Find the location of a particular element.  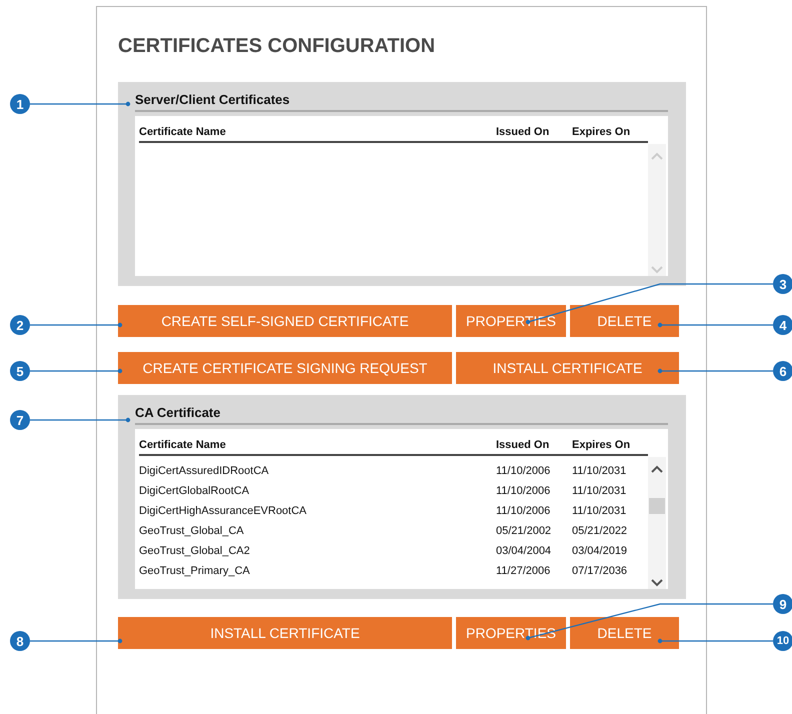

table-cell-text: GeoTrust_Primary_CA is located at coordinates (195, 571).